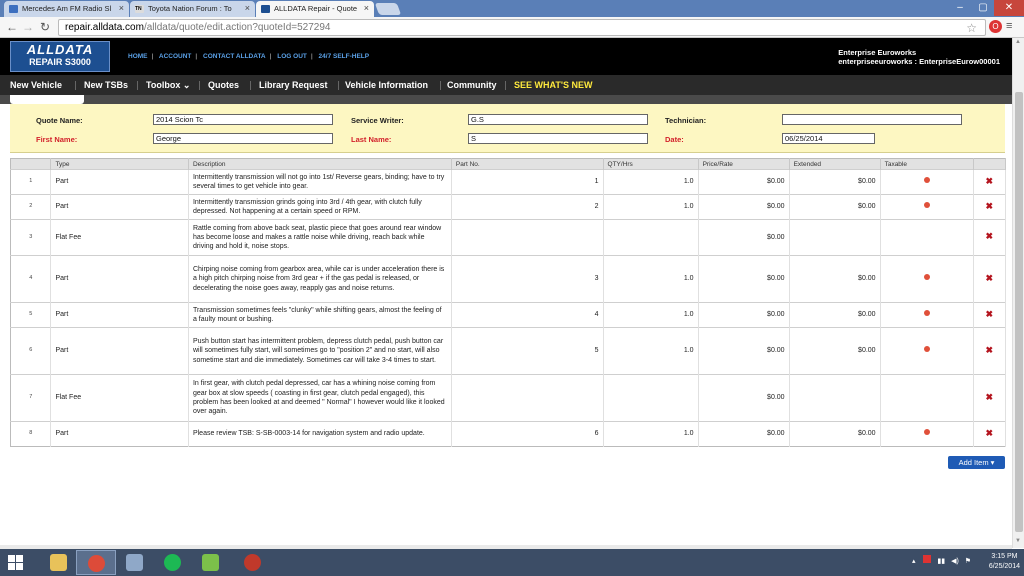 This screenshot has width=1024, height=576. Describe the element at coordinates (58, 562) in the screenshot. I see `taskbar-file-explorer-button` at that location.